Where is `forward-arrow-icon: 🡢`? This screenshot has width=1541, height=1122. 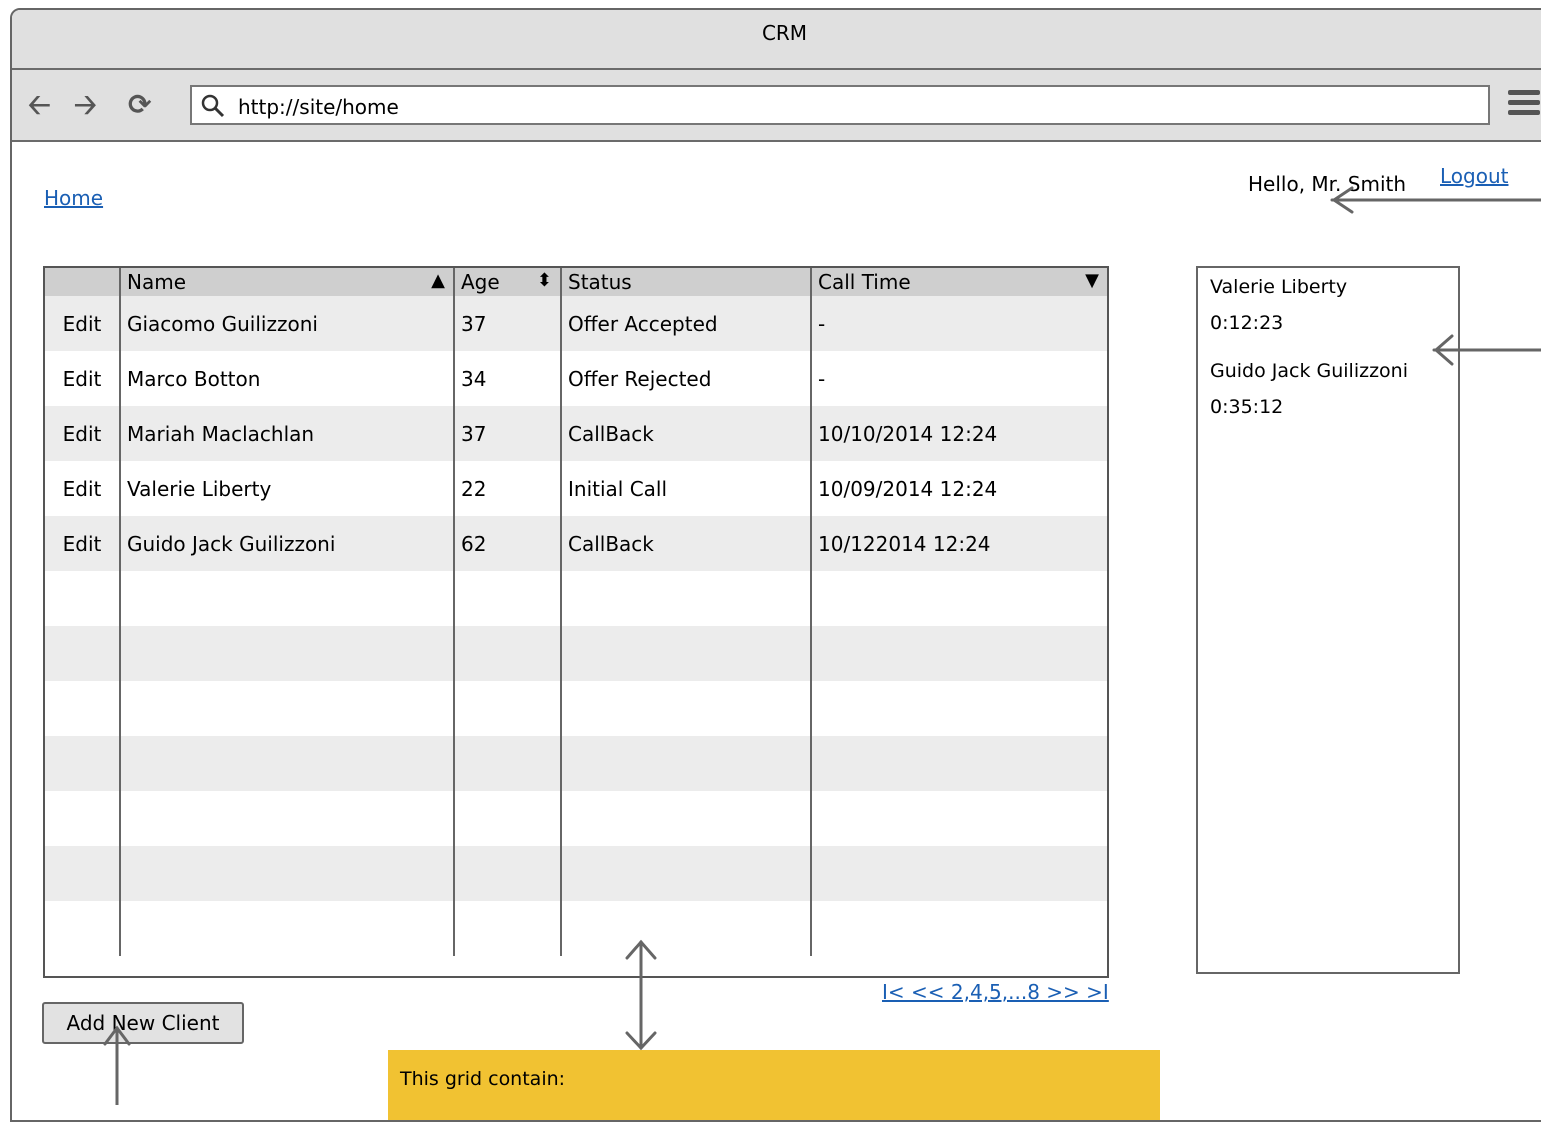 forward-arrow-icon: 🡢 is located at coordinates (85, 105).